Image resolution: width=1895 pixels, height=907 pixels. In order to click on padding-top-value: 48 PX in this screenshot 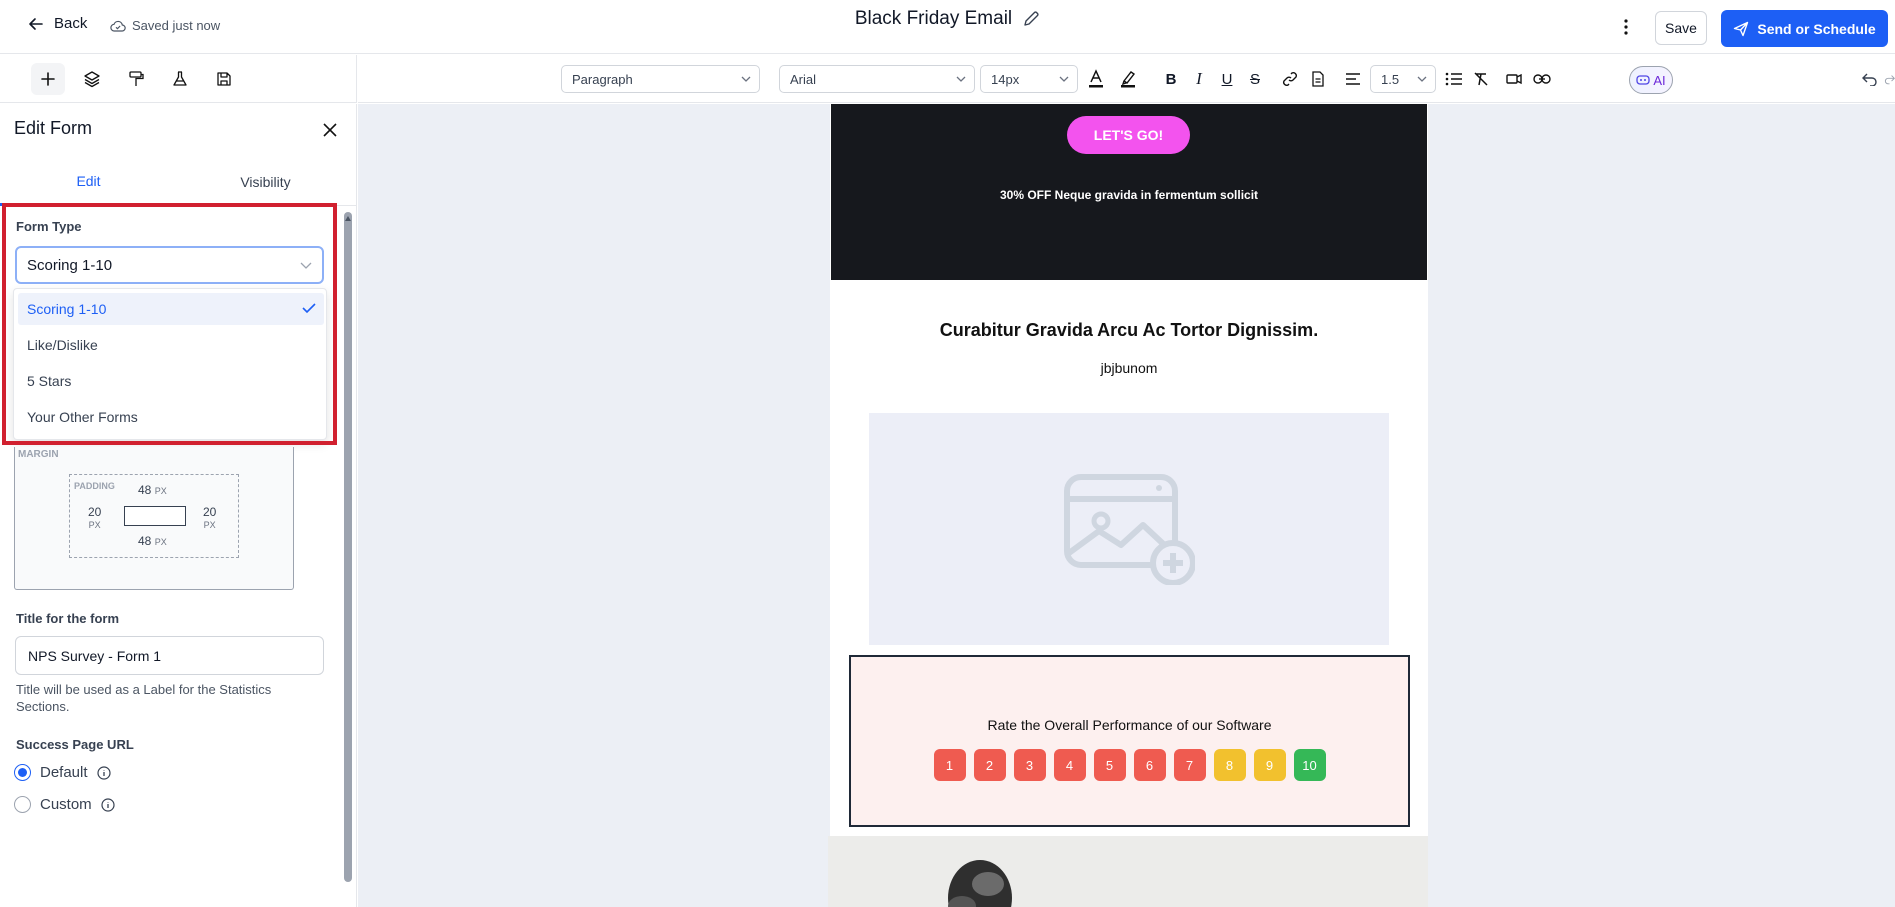, I will do `click(152, 490)`.